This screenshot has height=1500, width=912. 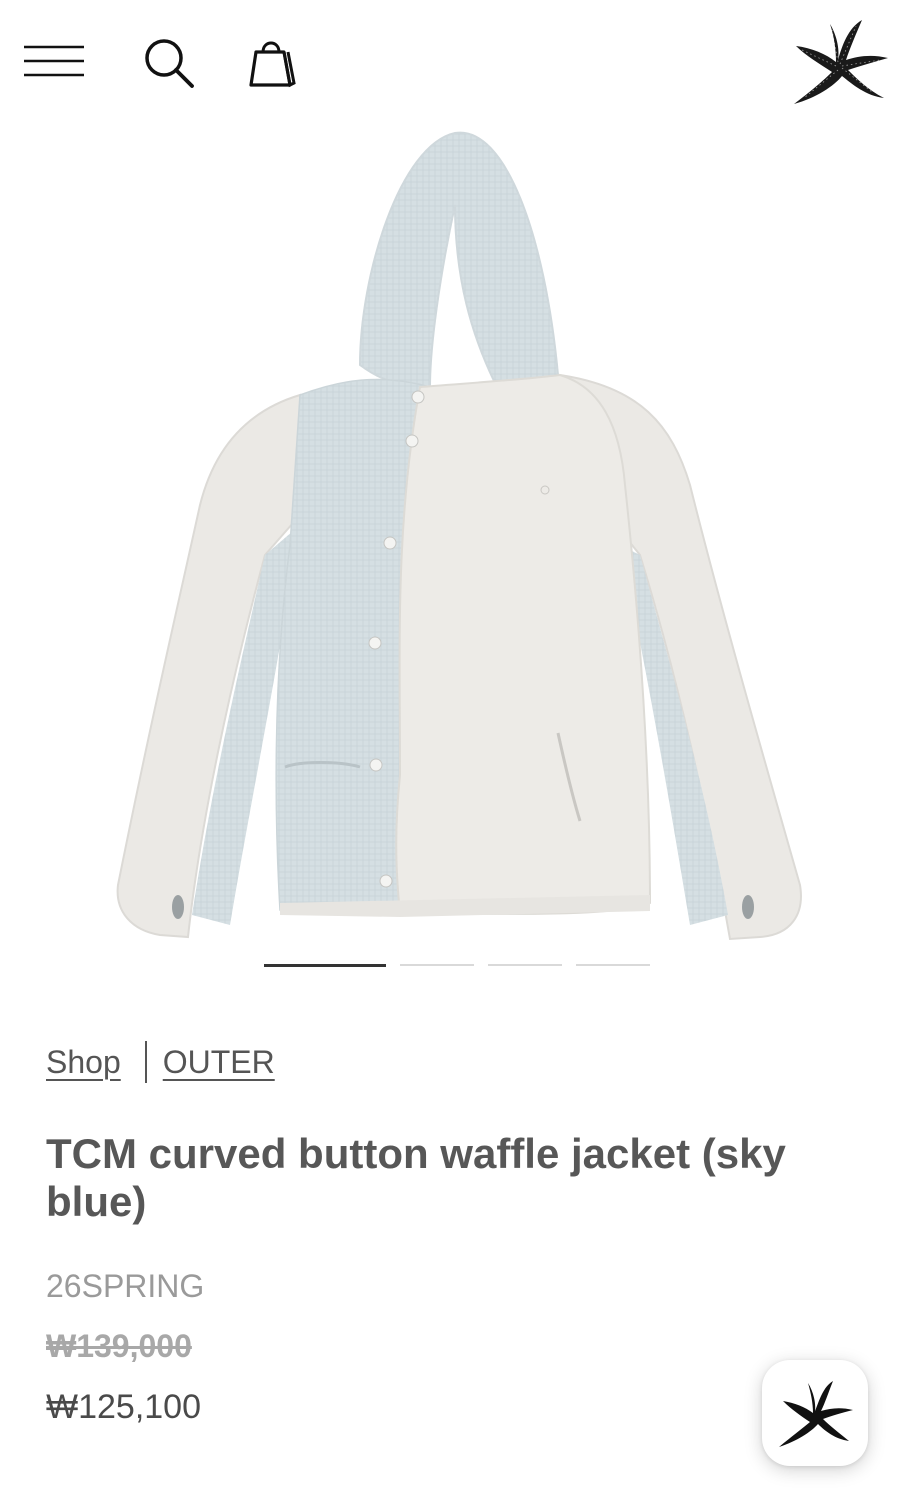 What do you see at coordinates (83, 1062) in the screenshot?
I see `breadcrumb-shop-link: Shop` at bounding box center [83, 1062].